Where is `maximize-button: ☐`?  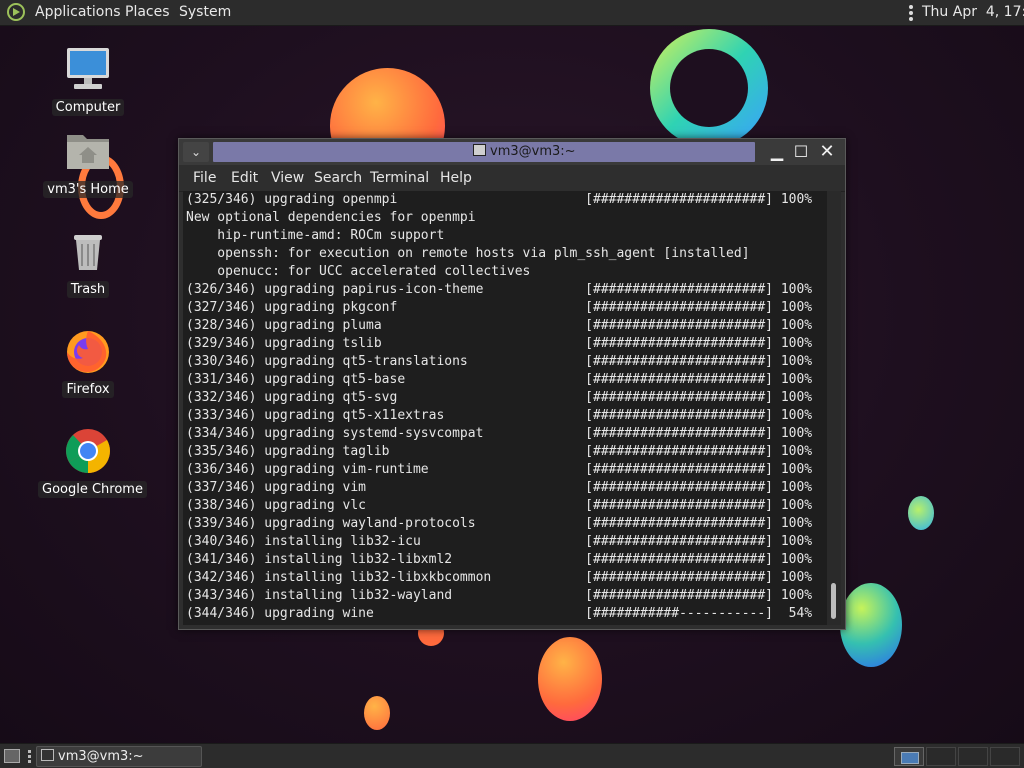
maximize-button: ☐ is located at coordinates (801, 152).